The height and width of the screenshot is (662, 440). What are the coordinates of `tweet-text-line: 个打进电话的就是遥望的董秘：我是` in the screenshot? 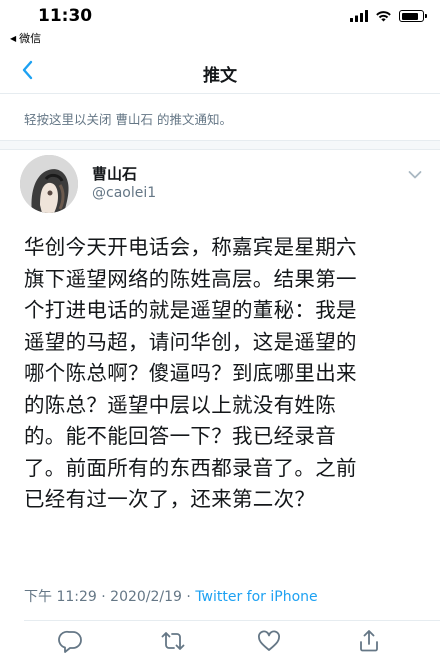 It's located at (190, 310).